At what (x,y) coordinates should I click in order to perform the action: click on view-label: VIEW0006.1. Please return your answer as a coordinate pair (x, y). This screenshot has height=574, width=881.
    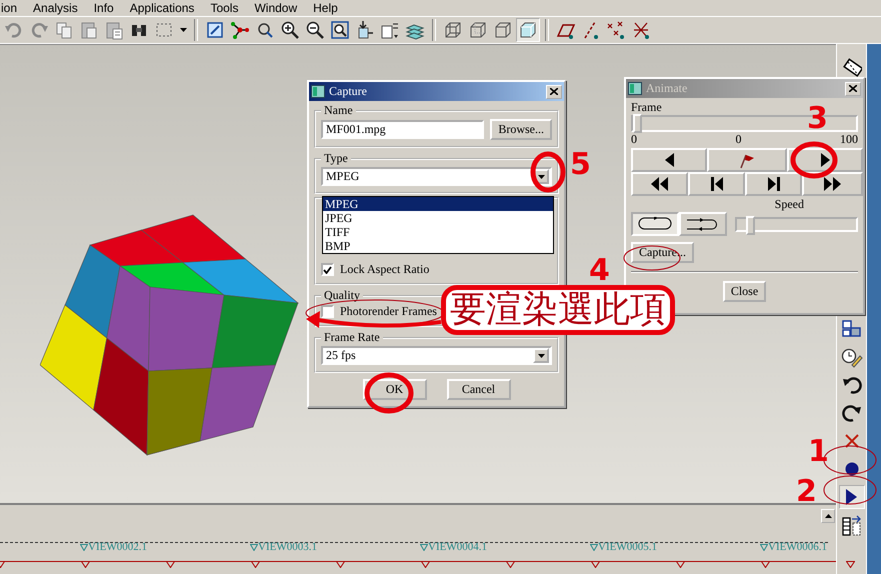
    Looking at the image, I should click on (797, 547).